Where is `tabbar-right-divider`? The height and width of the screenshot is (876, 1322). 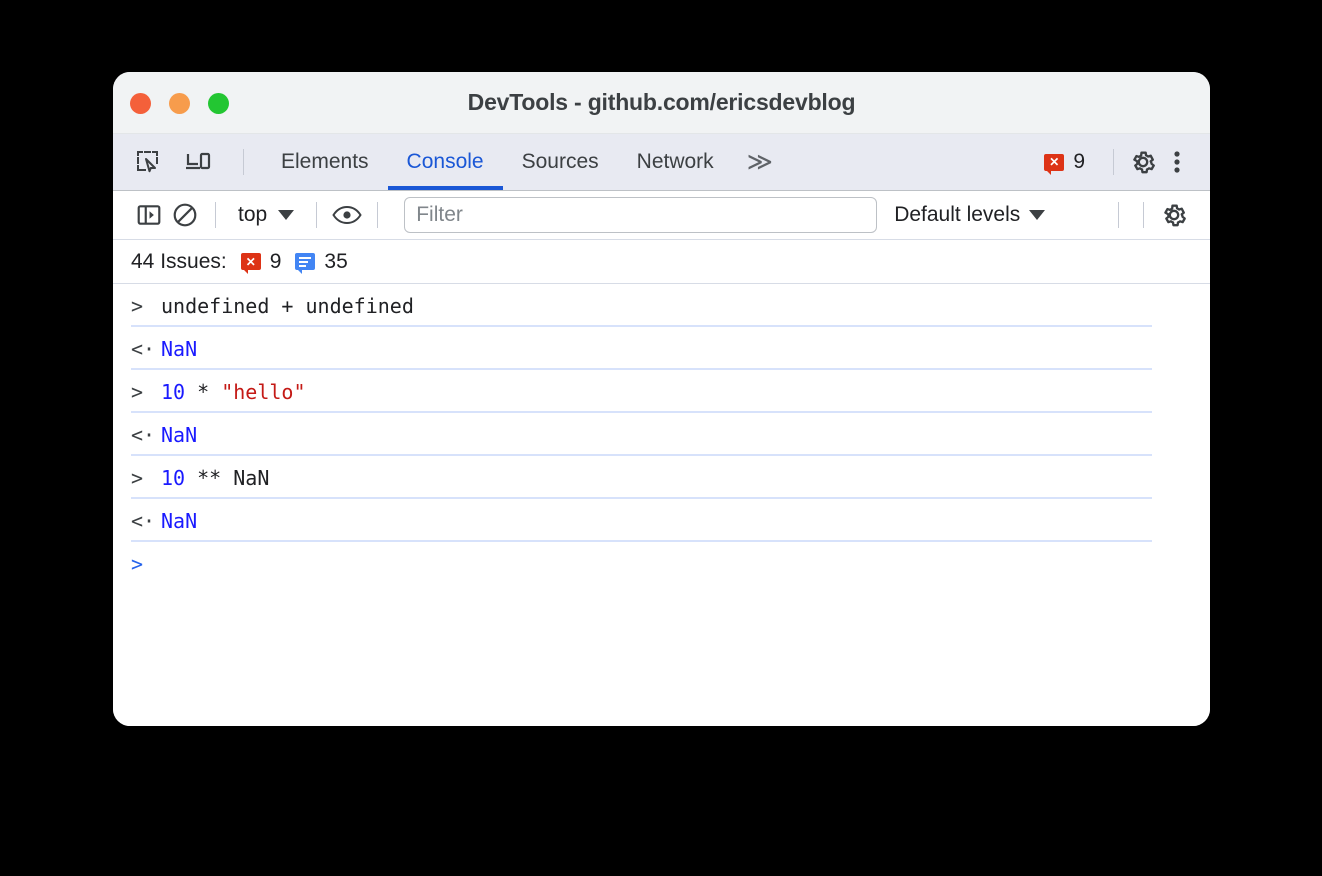 tabbar-right-divider is located at coordinates (1113, 162).